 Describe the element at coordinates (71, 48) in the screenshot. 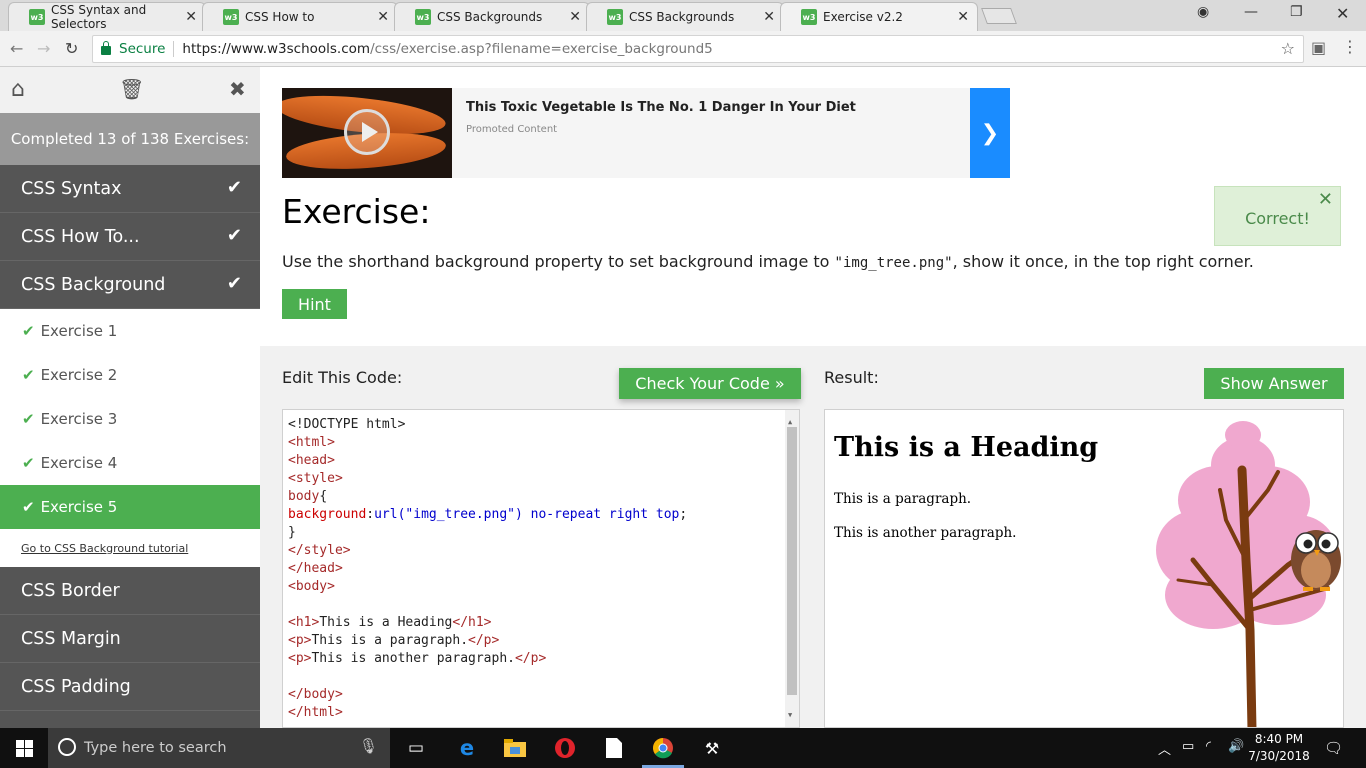

I see `reload-icon: ↻` at that location.